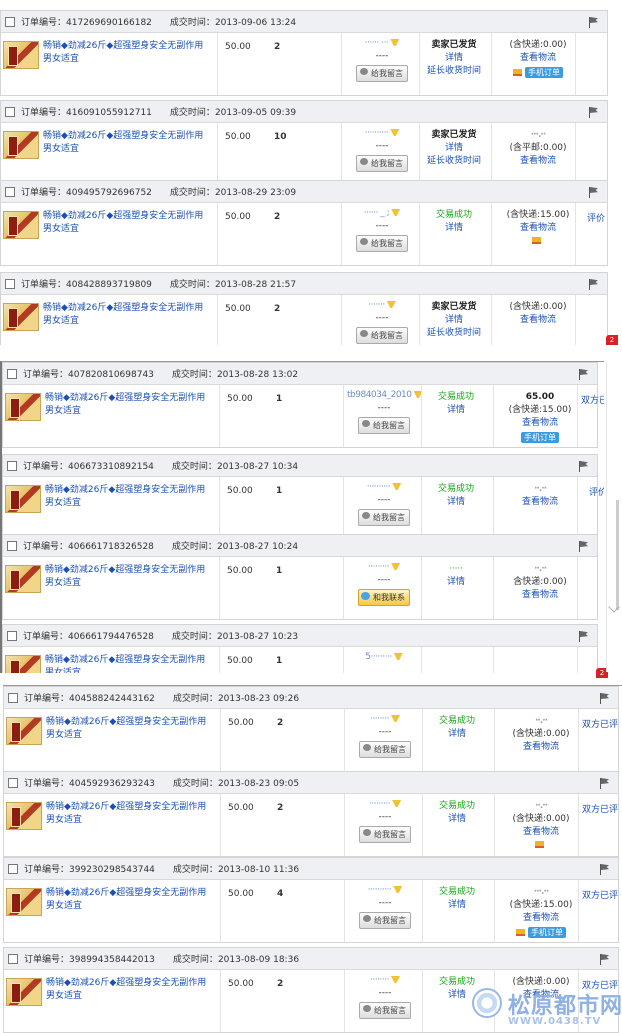 The height and width of the screenshot is (1033, 622). Describe the element at coordinates (382, 305) in the screenshot. I see `seller-name: ·······` at that location.